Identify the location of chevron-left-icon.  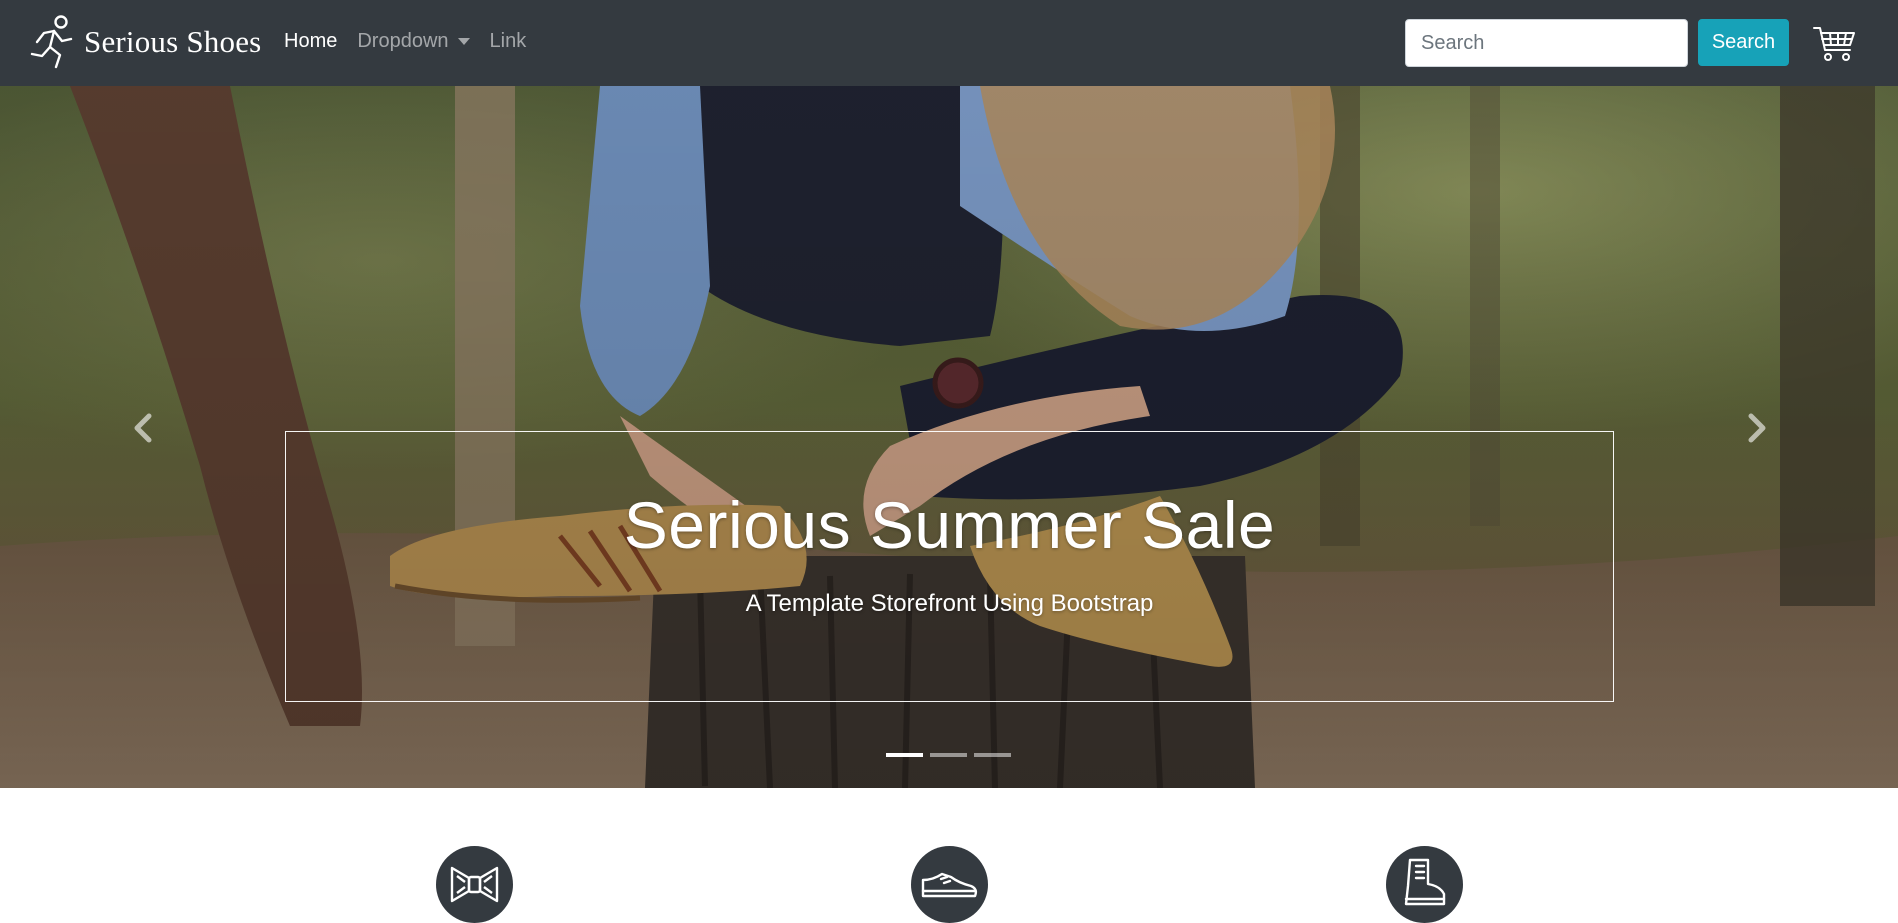
(143, 428).